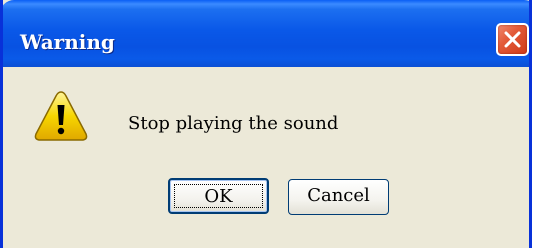  Describe the element at coordinates (67, 42) in the screenshot. I see `window-title: Warning` at that location.